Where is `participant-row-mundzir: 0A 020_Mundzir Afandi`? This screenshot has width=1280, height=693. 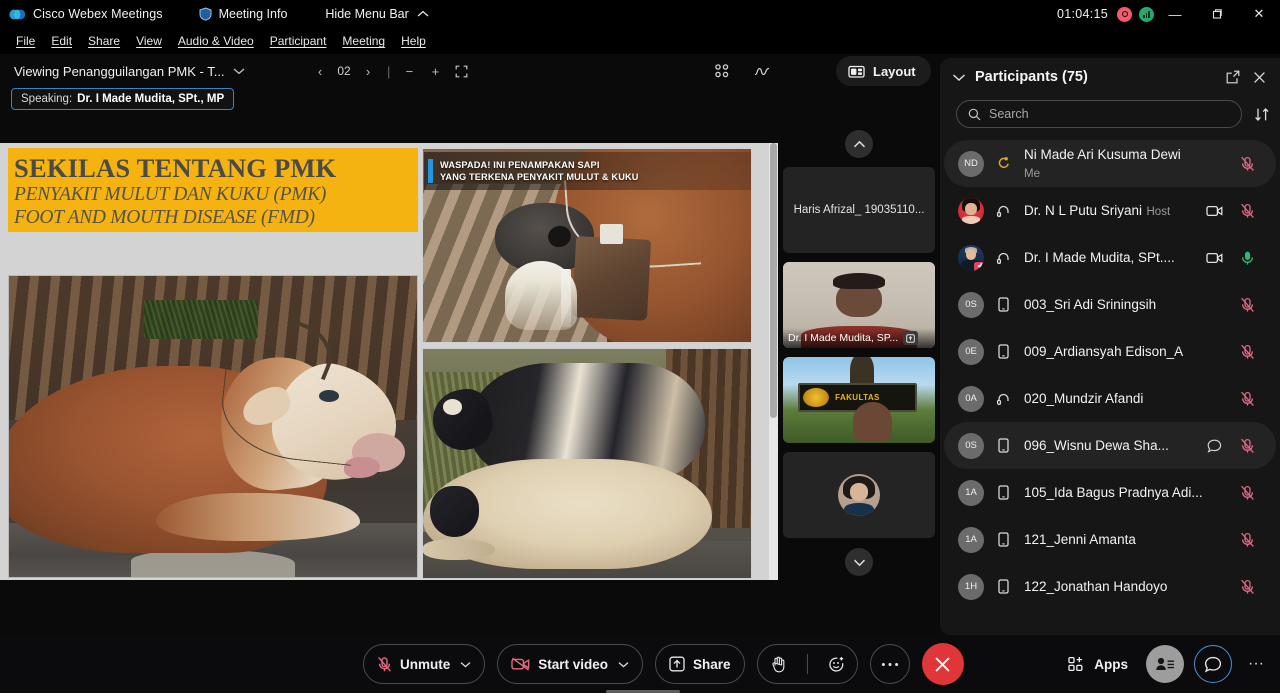 participant-row-mundzir: 0A 020_Mundzir Afandi is located at coordinates (1110, 398).